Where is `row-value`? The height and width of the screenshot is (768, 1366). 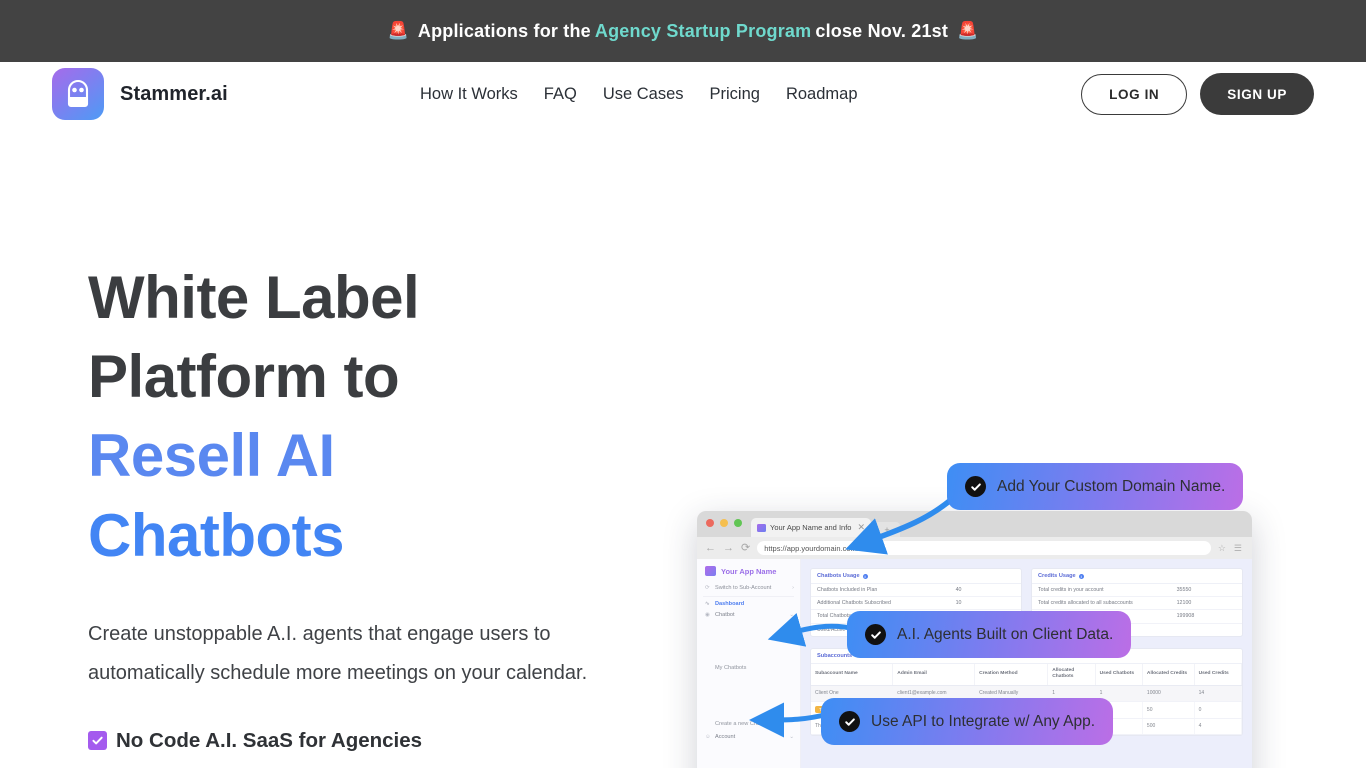 row-value is located at coordinates (1206, 629).